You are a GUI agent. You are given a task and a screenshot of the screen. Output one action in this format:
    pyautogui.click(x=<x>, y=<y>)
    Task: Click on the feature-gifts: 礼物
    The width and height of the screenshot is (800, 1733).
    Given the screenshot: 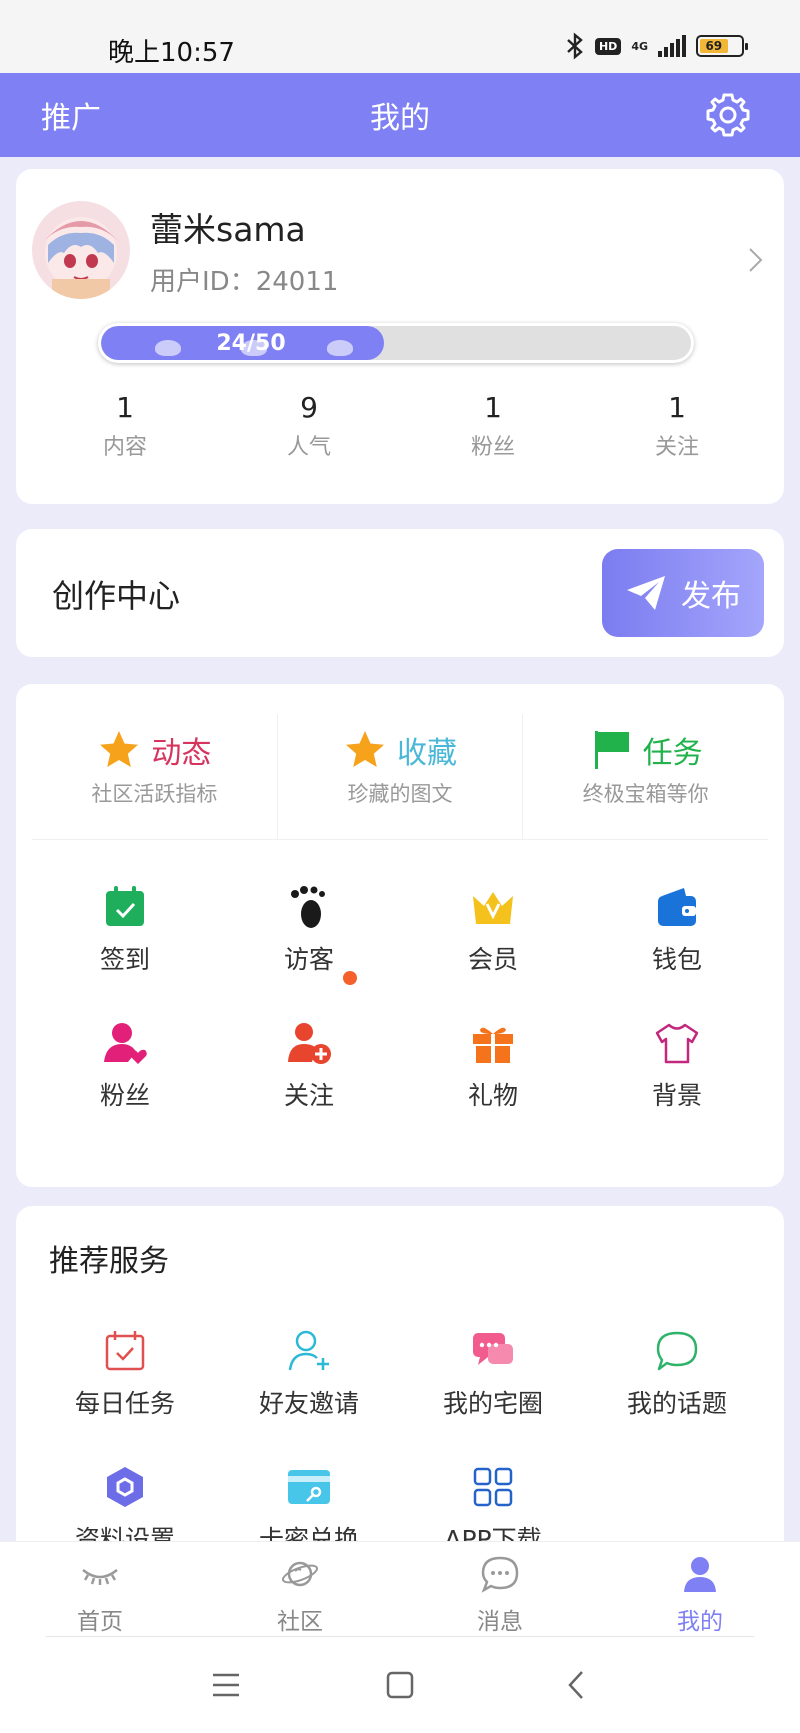 What is the action you would take?
    pyautogui.click(x=493, y=1088)
    